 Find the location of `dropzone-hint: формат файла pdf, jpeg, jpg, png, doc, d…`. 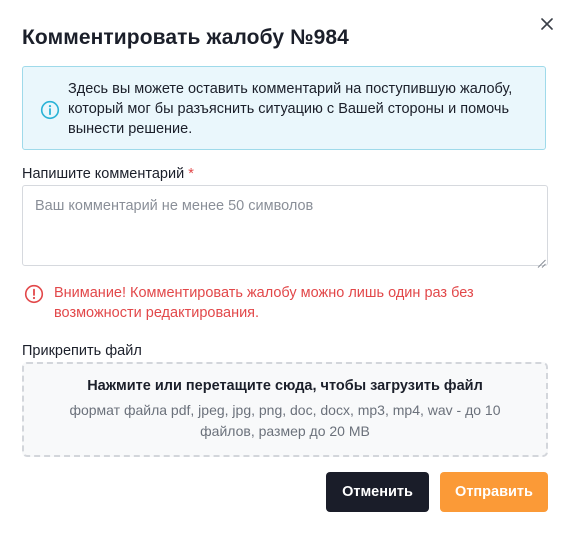

dropzone-hint: формат файла pdf, jpeg, jpg, png, doc, d… is located at coordinates (285, 420).